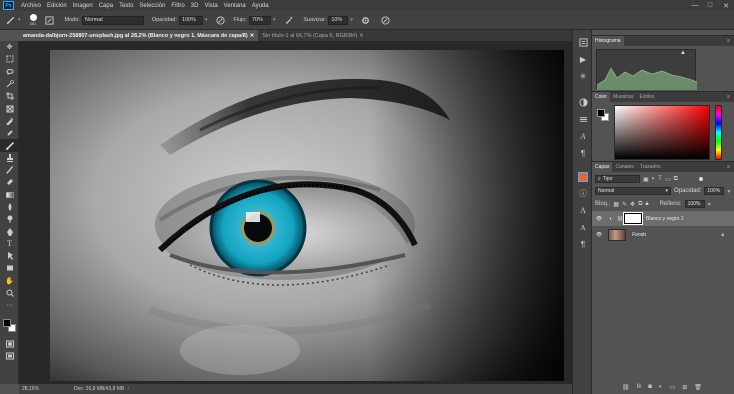 The height and width of the screenshot is (394, 734). What do you see at coordinates (9, 281) in the screenshot?
I see `hand-tool-icon: ✋` at bounding box center [9, 281].